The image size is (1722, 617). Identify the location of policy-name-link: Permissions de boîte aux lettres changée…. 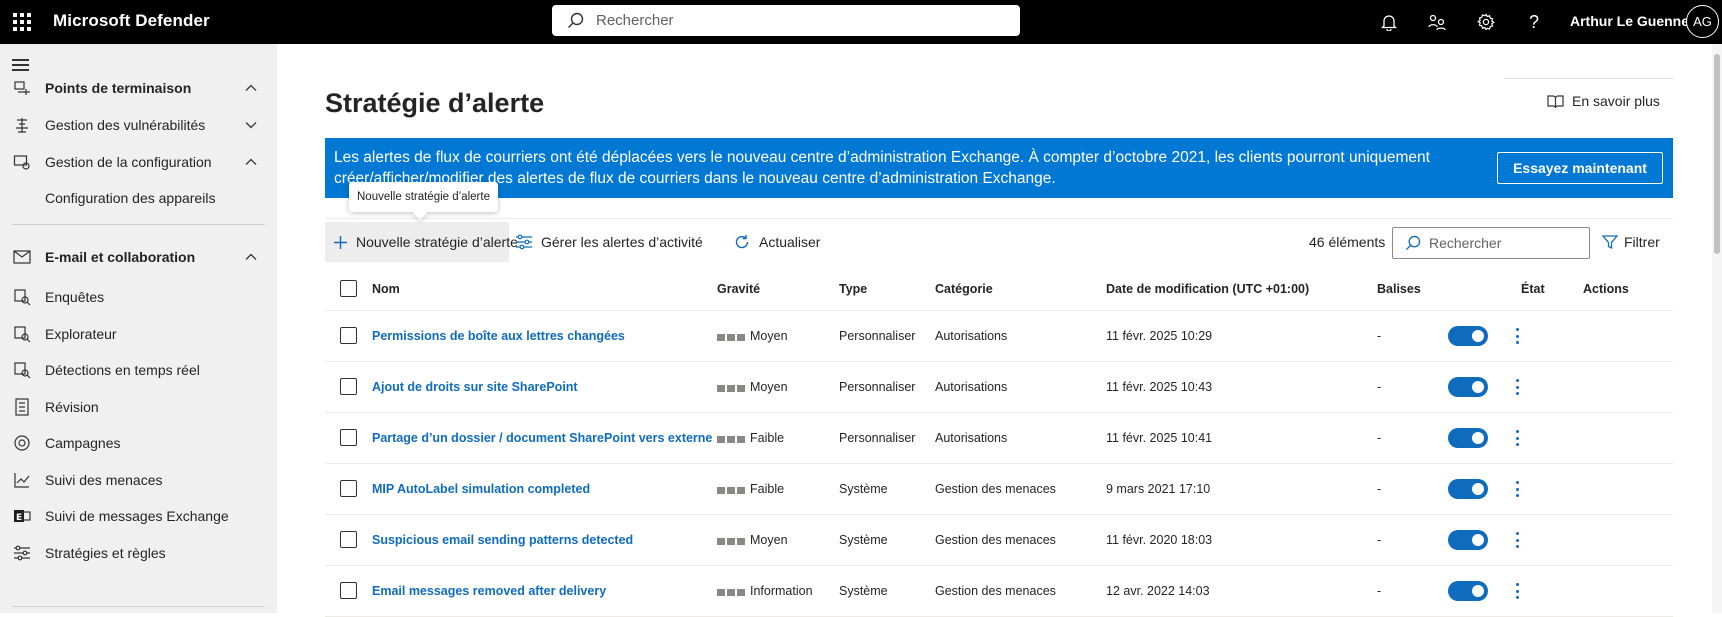
(498, 336).